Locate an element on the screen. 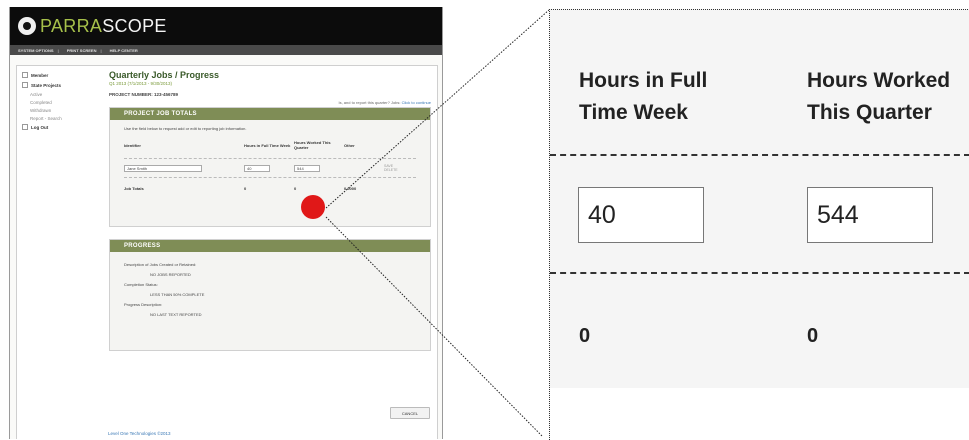 This screenshot has height=440, width=969. col-hours-full: Hours in Full Time Week is located at coordinates (267, 145).